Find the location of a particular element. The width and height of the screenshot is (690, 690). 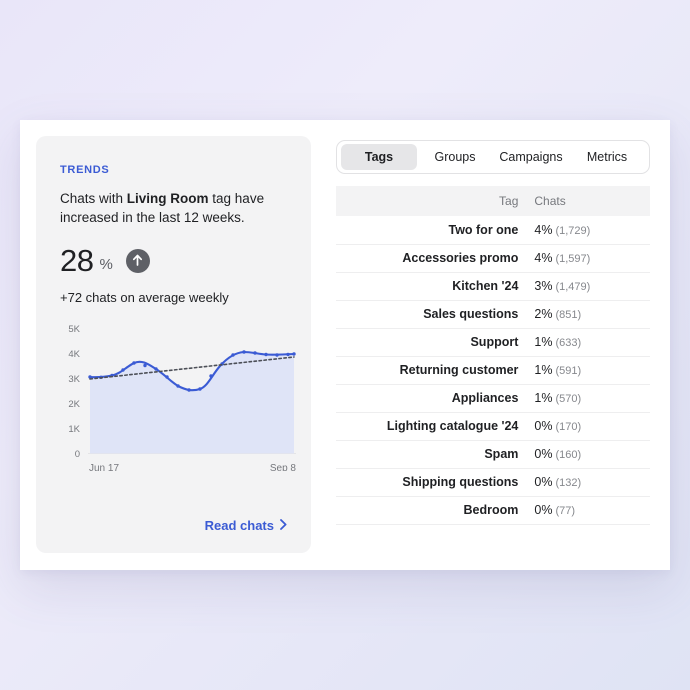

chart-area-fill is located at coordinates (192, 403).